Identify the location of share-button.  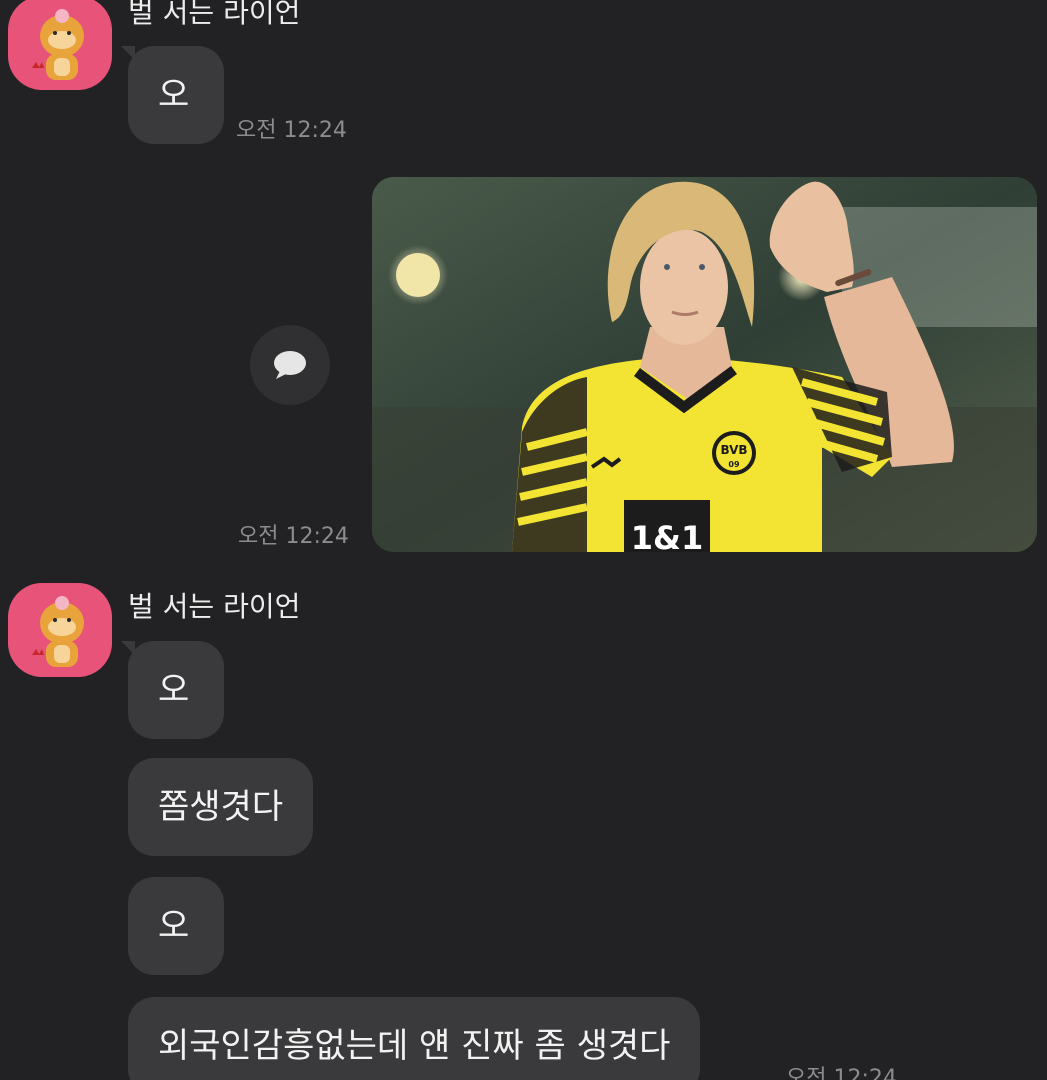
(290, 365).